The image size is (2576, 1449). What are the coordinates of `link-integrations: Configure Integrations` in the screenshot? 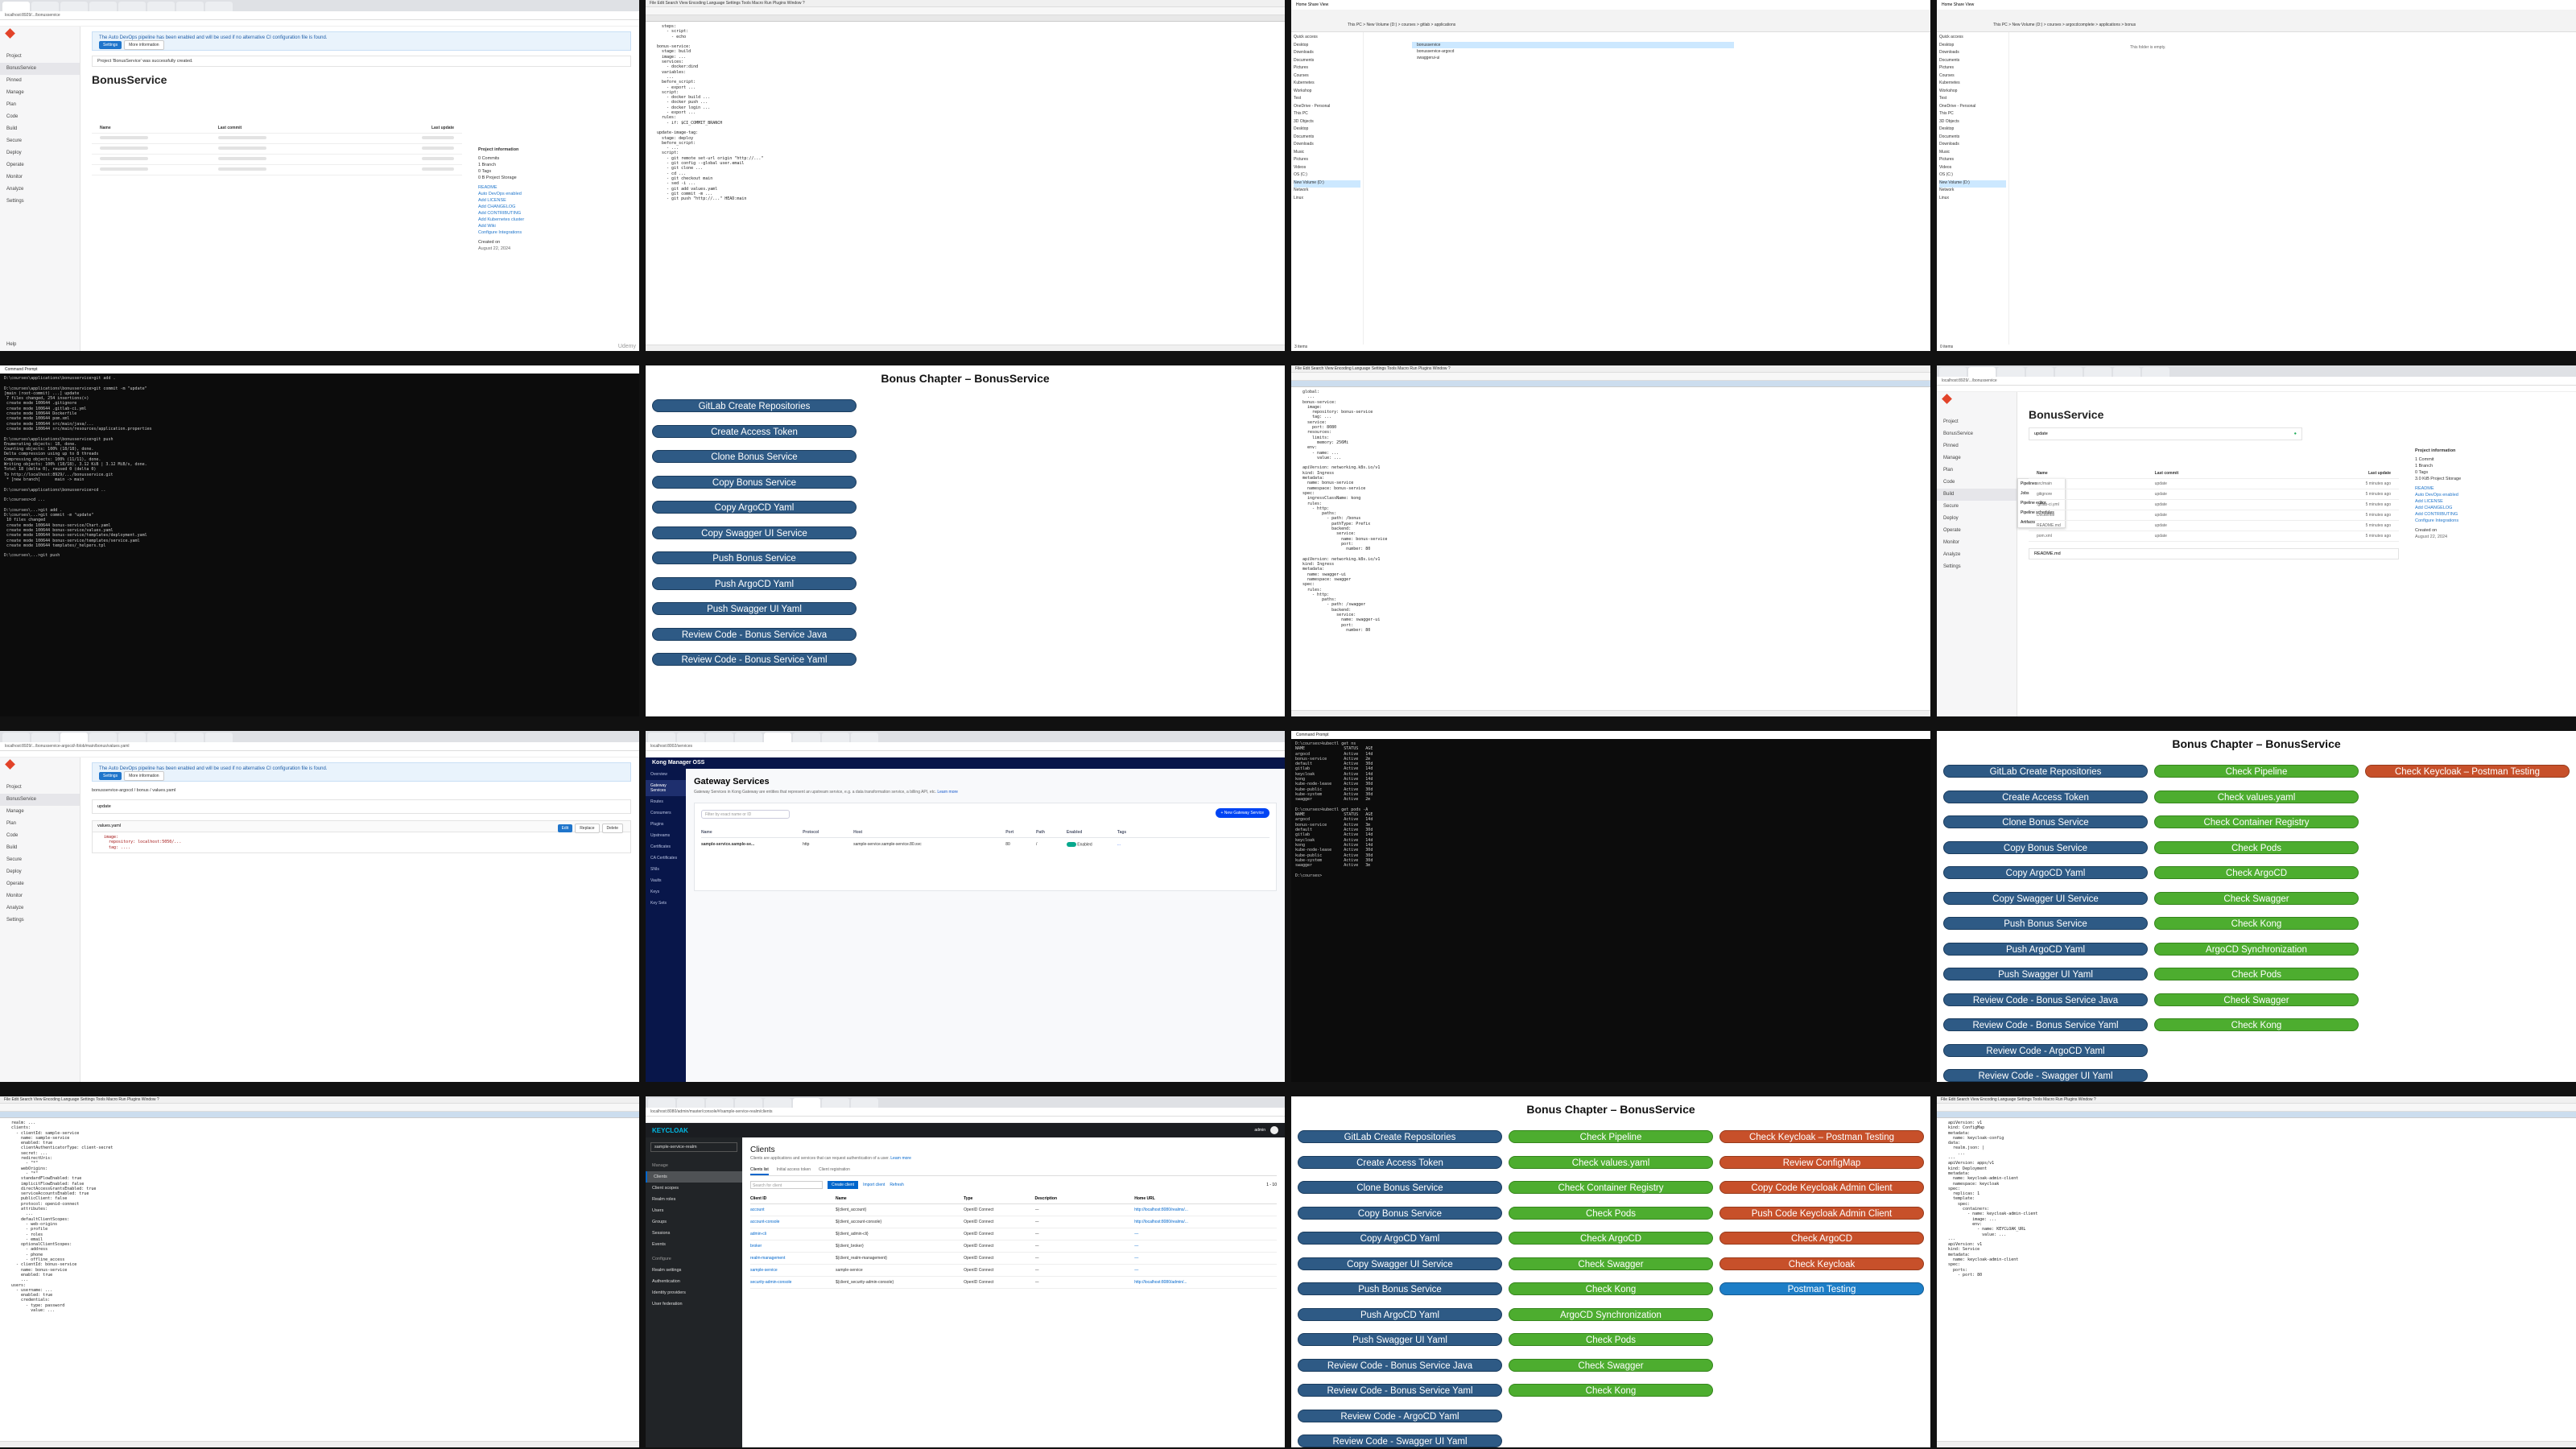 It's located at (554, 235).